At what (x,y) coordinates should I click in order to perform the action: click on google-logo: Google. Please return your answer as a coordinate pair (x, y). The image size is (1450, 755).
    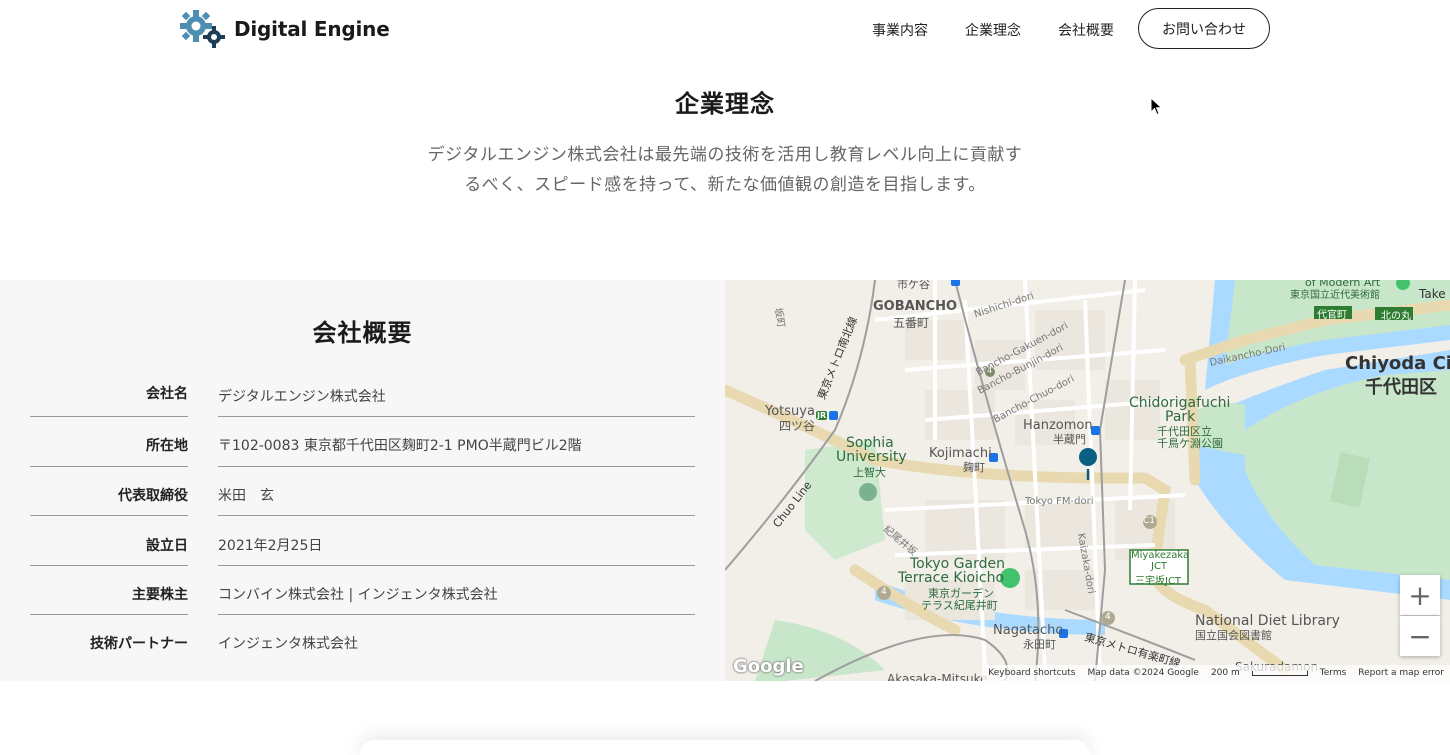
    Looking at the image, I should click on (768, 666).